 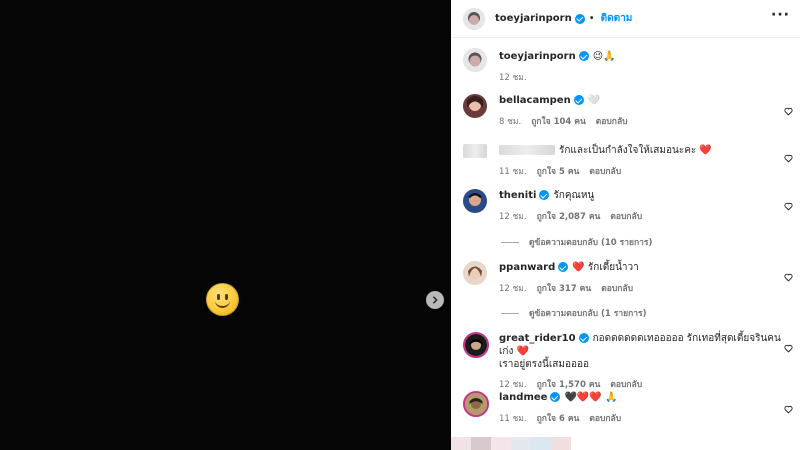 What do you see at coordinates (474, 18) in the screenshot?
I see `author-avatar` at bounding box center [474, 18].